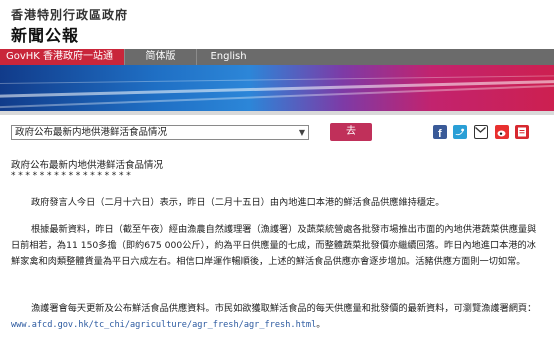  What do you see at coordinates (228, 57) in the screenshot?
I see `english-link: English` at bounding box center [228, 57].